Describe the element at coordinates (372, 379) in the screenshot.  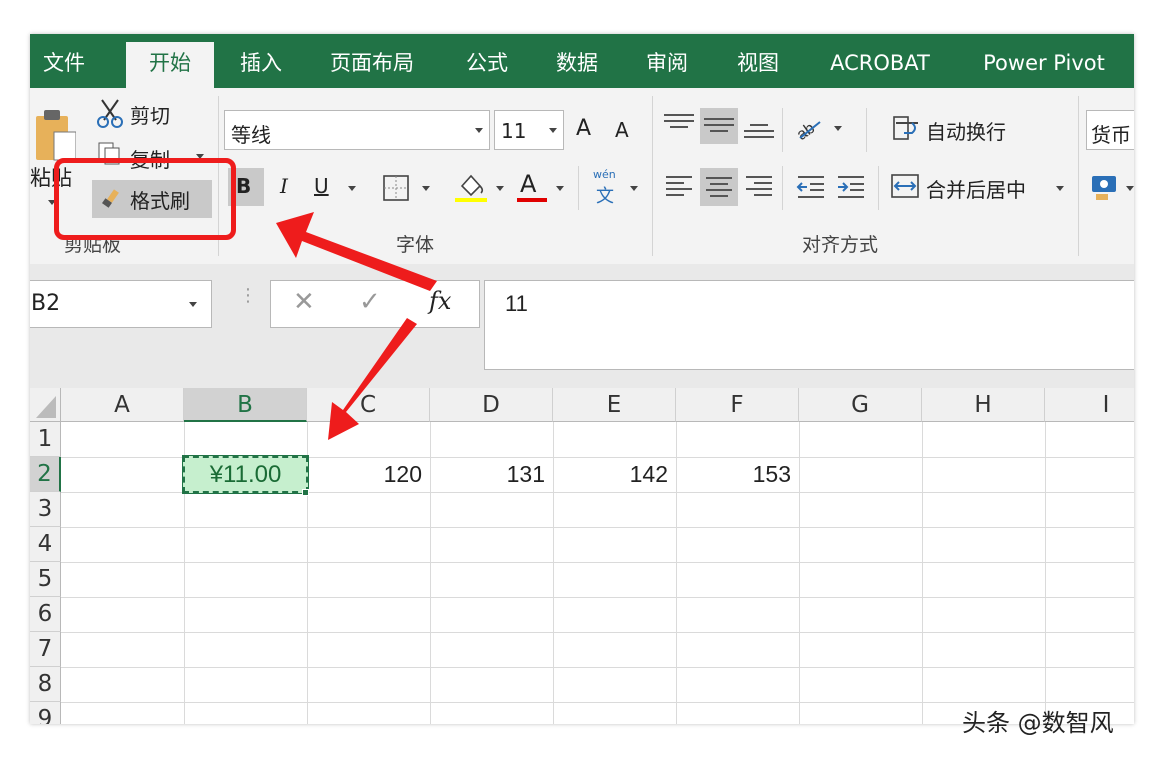
I see `arrow-to-cell` at that location.